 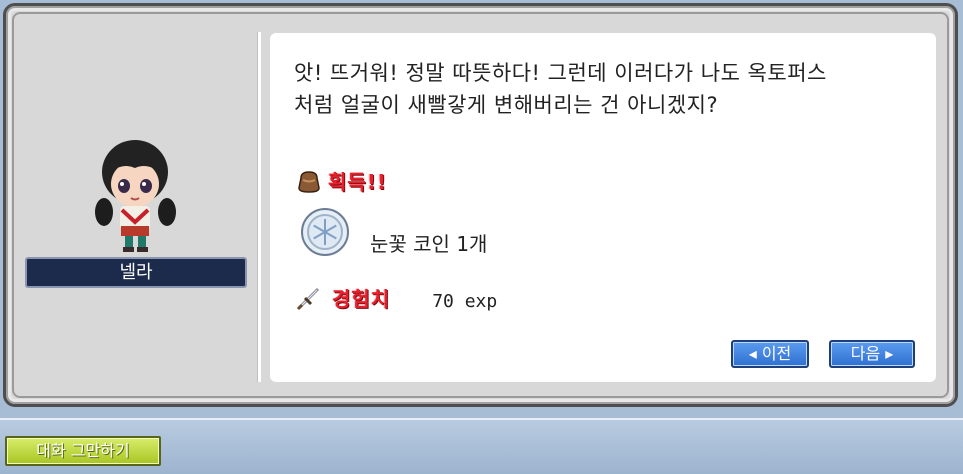 I want to click on dialog-line-1: 앗! 뜨거워! 정말 따뜻하다! 그런데 이러다가 나도 옥토퍼스, so click(x=560, y=73).